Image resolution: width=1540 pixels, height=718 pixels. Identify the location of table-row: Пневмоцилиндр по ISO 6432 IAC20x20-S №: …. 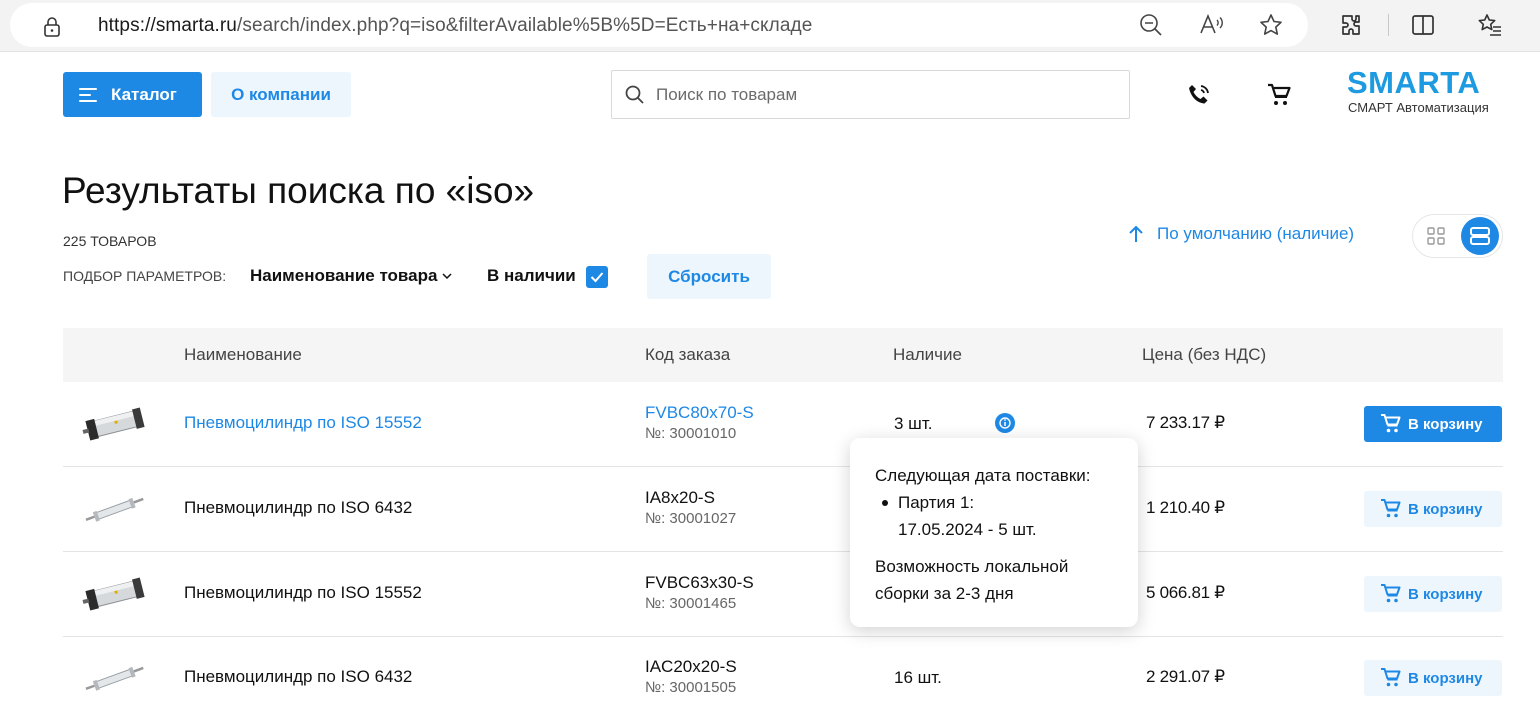
(783, 677).